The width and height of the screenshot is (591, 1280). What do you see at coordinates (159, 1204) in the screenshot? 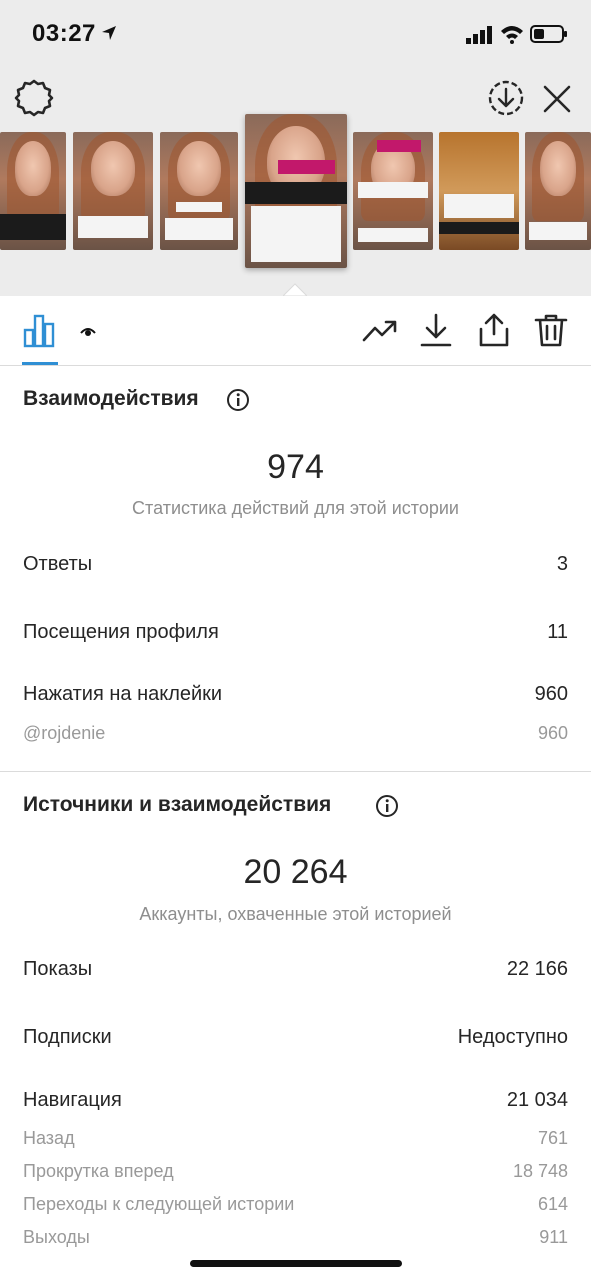
I see `stat-label: Переходы к следующей истории` at bounding box center [159, 1204].